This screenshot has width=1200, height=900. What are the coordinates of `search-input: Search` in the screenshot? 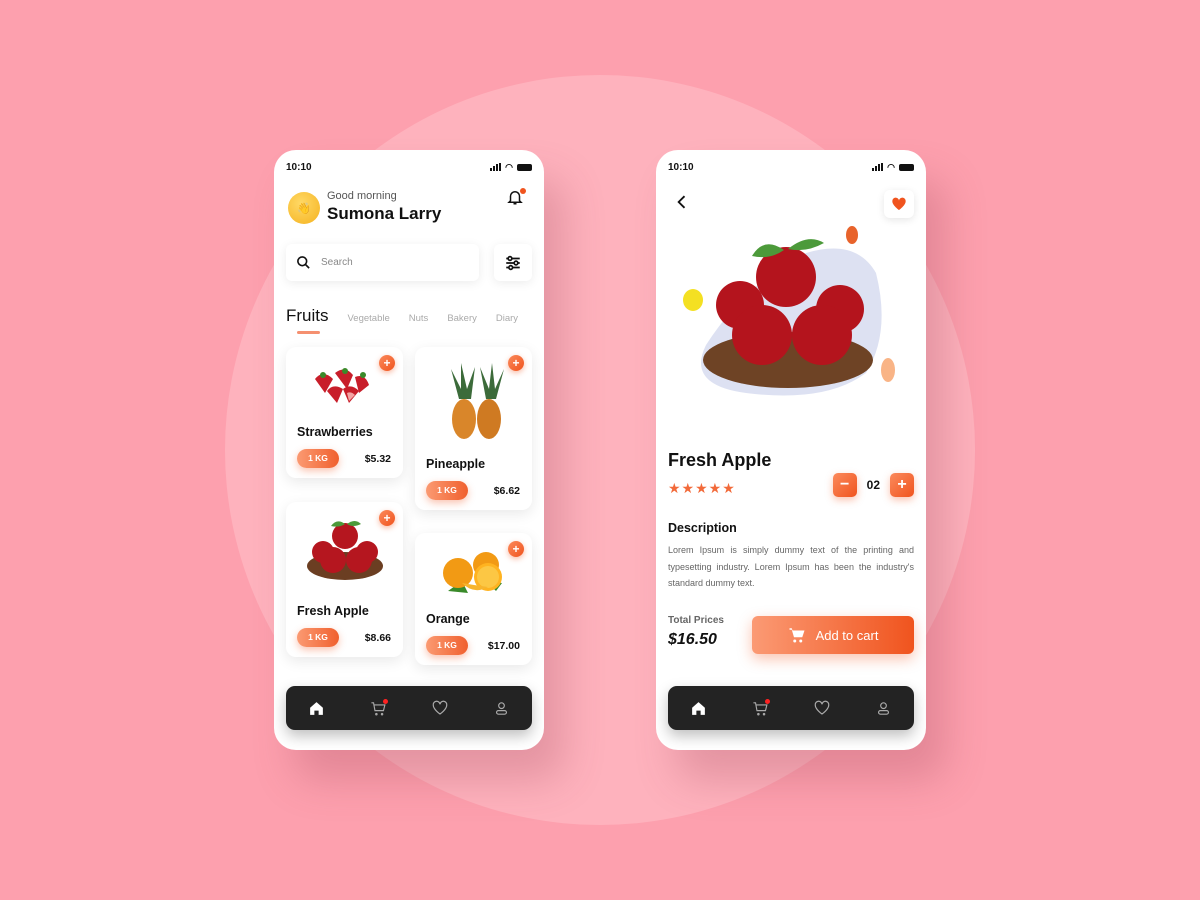 It's located at (382, 262).